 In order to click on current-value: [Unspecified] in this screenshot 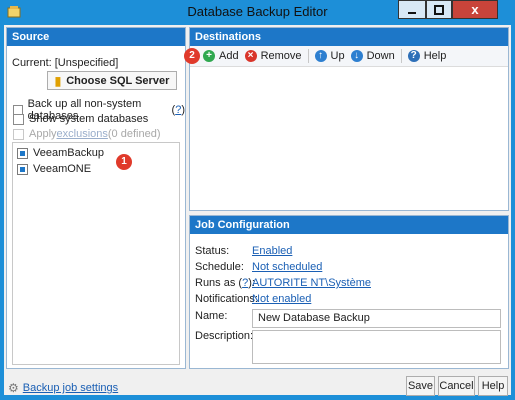, I will do `click(86, 63)`.